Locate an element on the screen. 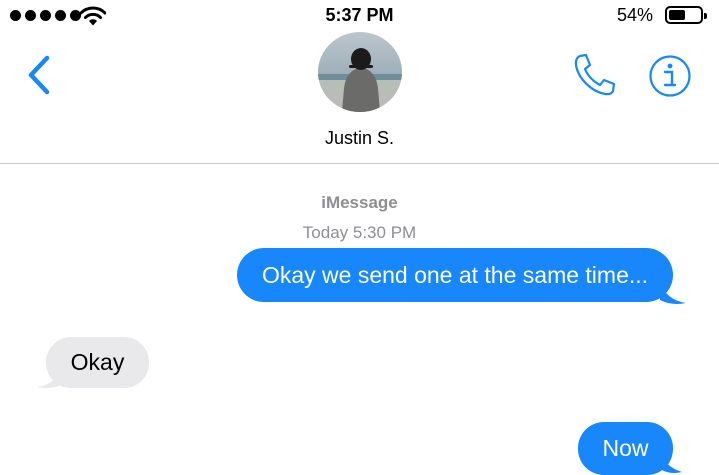  avatar is located at coordinates (360, 72).